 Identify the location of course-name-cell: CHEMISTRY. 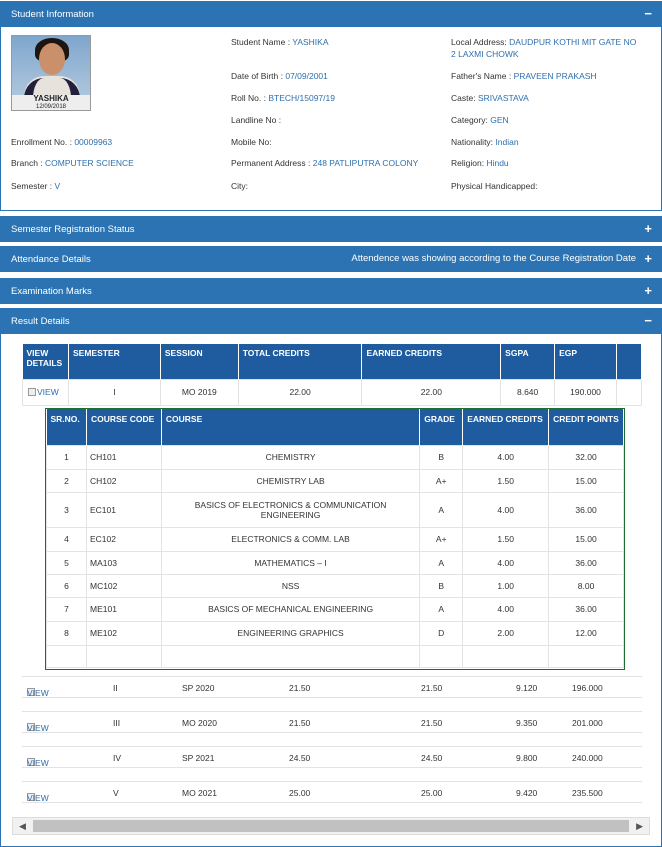
(290, 457).